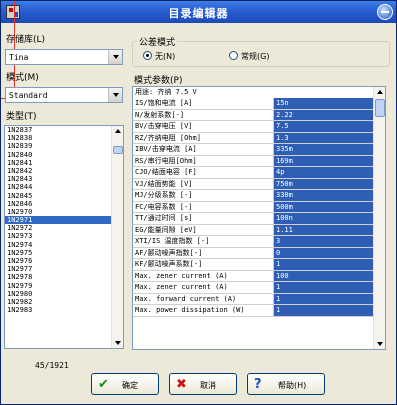 This screenshot has height=405, width=397. Describe the element at coordinates (64, 163) in the screenshot. I see `type-list-item: 1N2841` at that location.